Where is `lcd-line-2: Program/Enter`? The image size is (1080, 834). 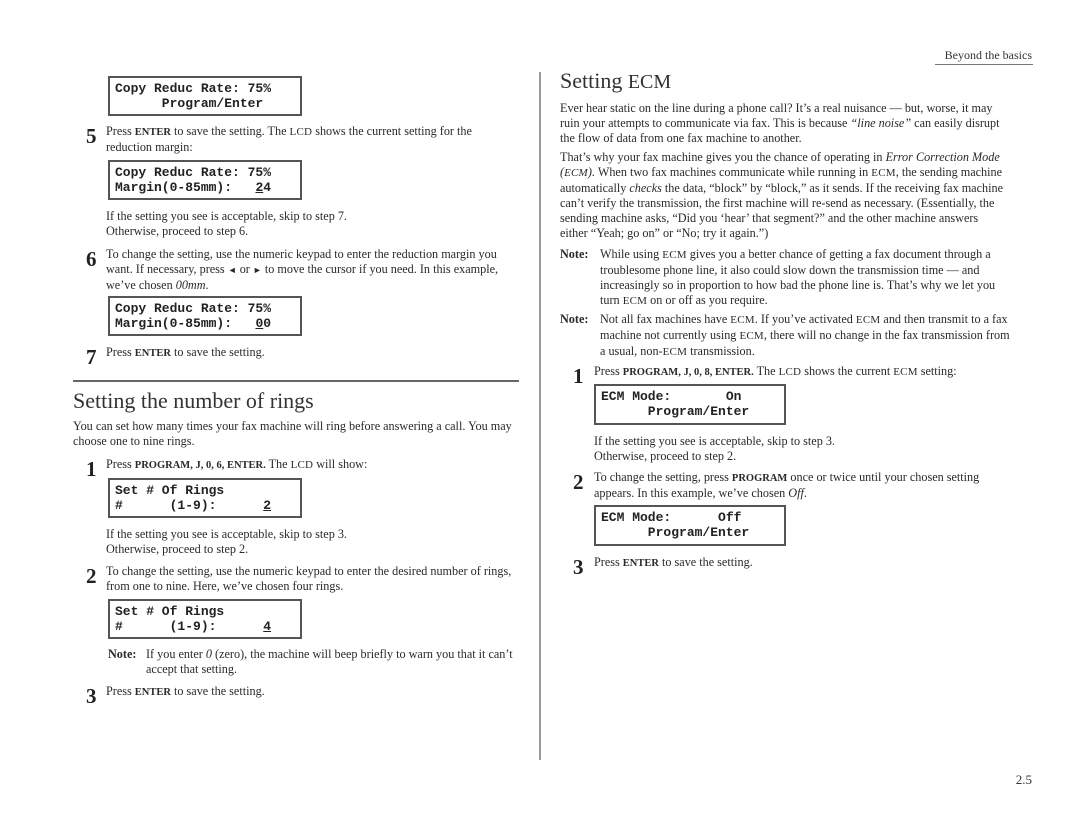 lcd-line-2: Program/Enter is located at coordinates (189, 103).